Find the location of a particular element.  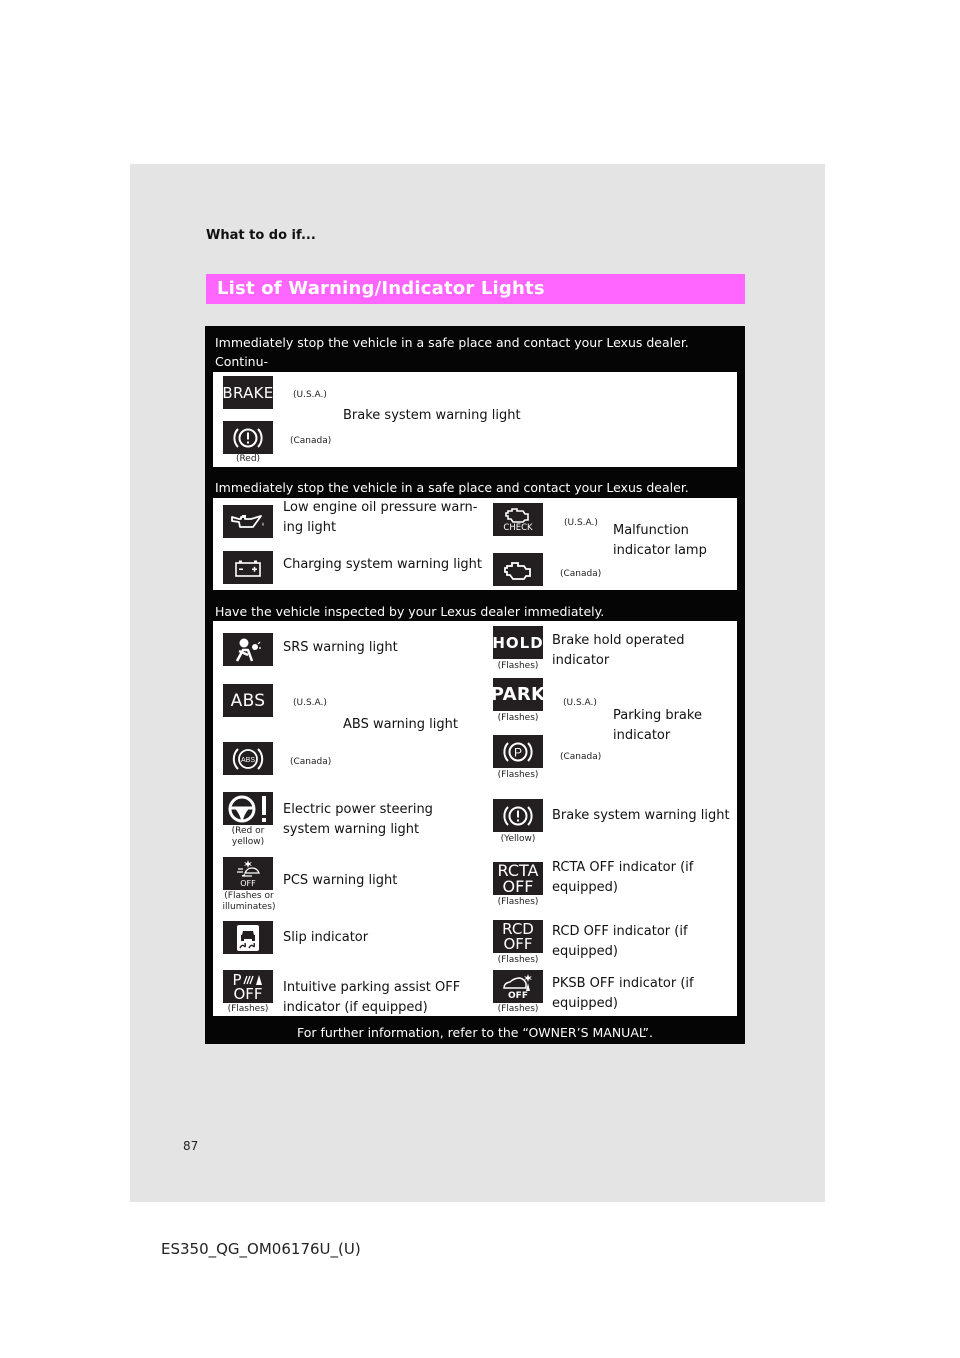

rcd-off-text: OFF is located at coordinates (518, 943).